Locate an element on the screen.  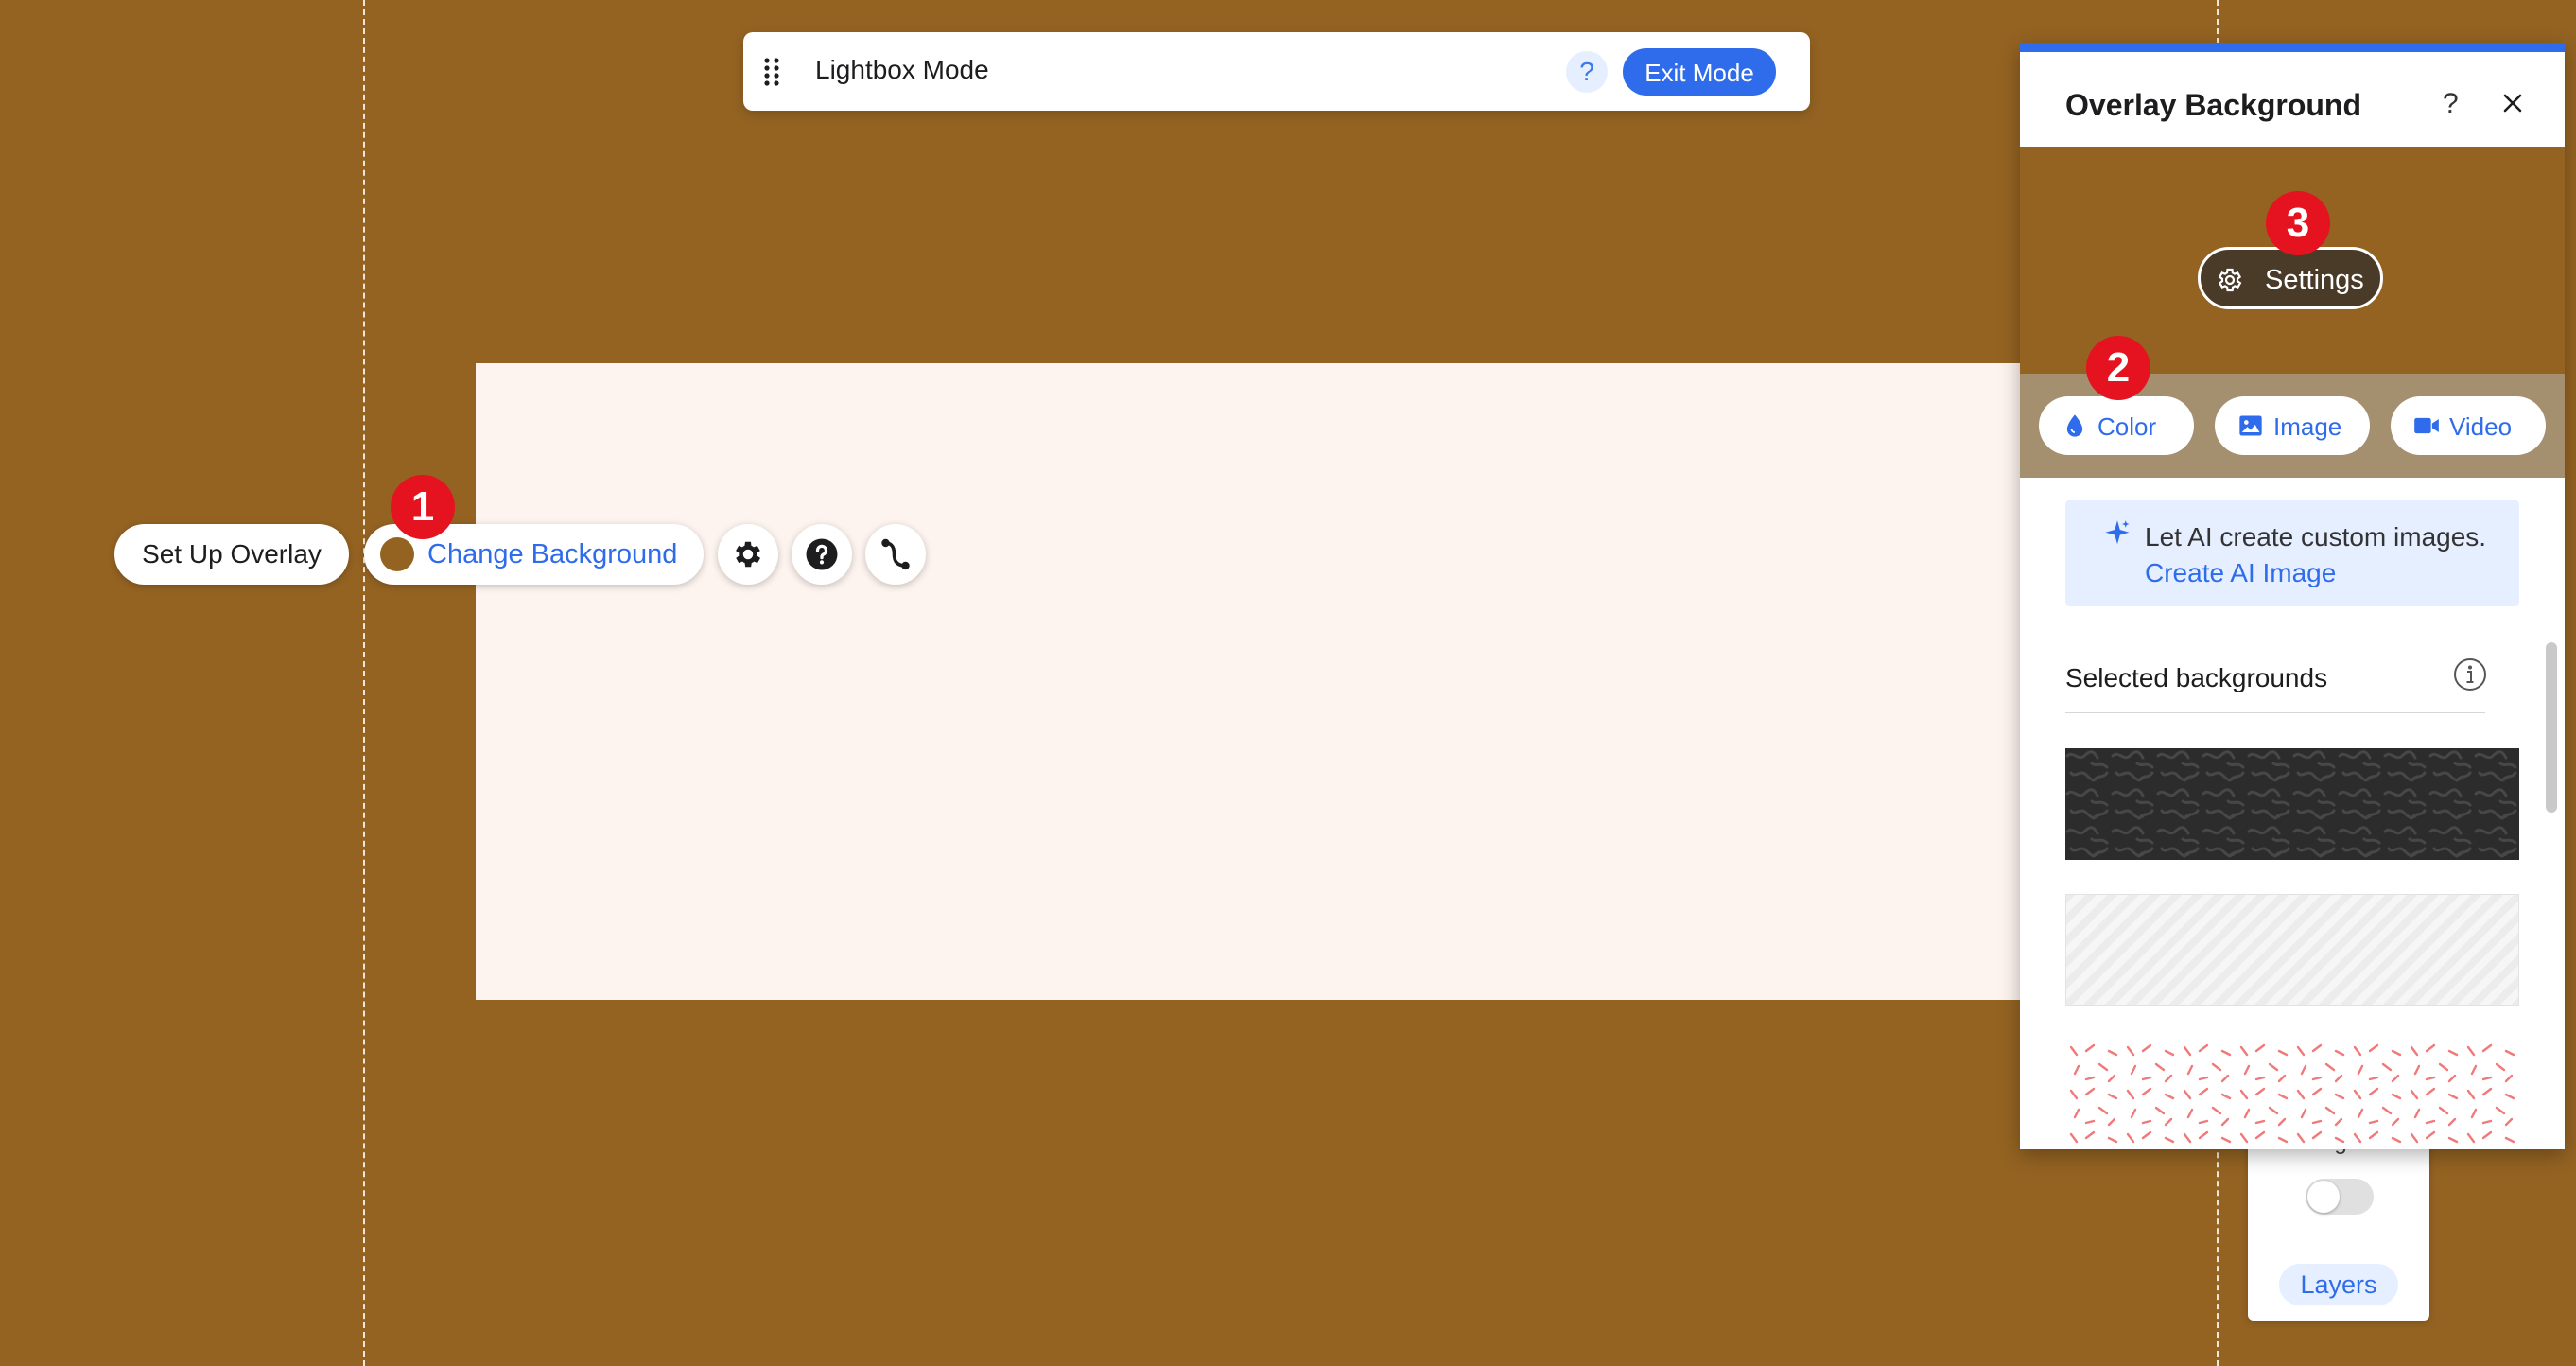
info-icon is located at coordinates (2470, 675).